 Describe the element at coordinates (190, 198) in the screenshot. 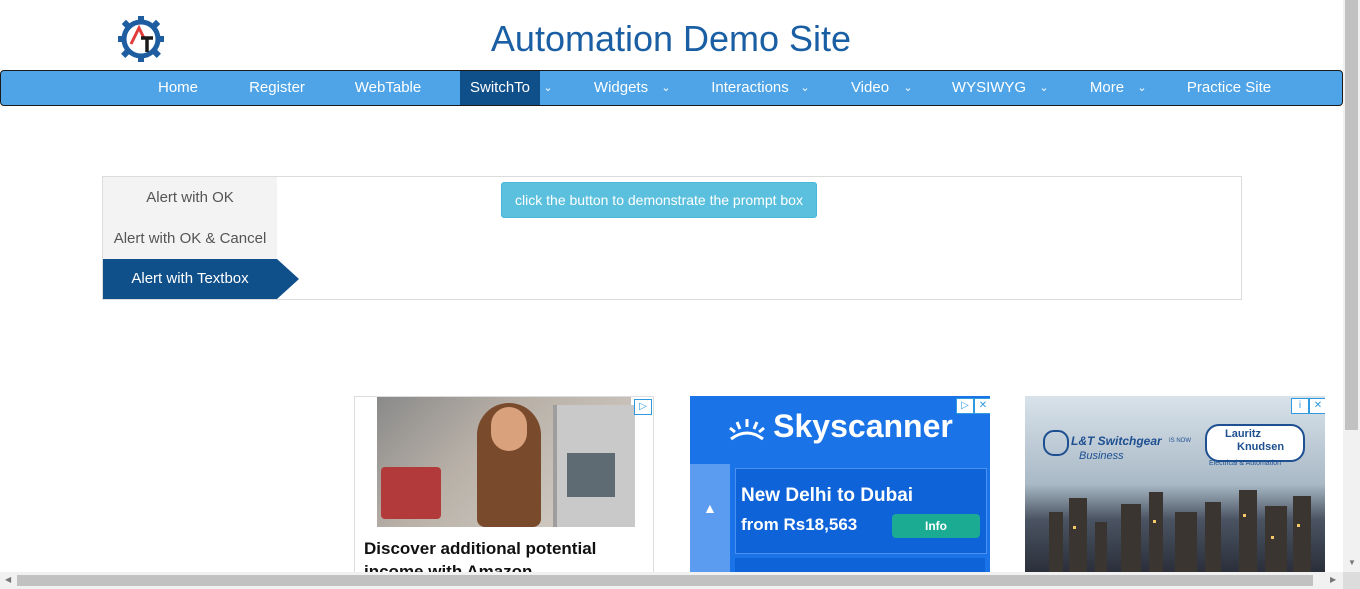

I see `tab-alert-ok: Alert with OK` at that location.